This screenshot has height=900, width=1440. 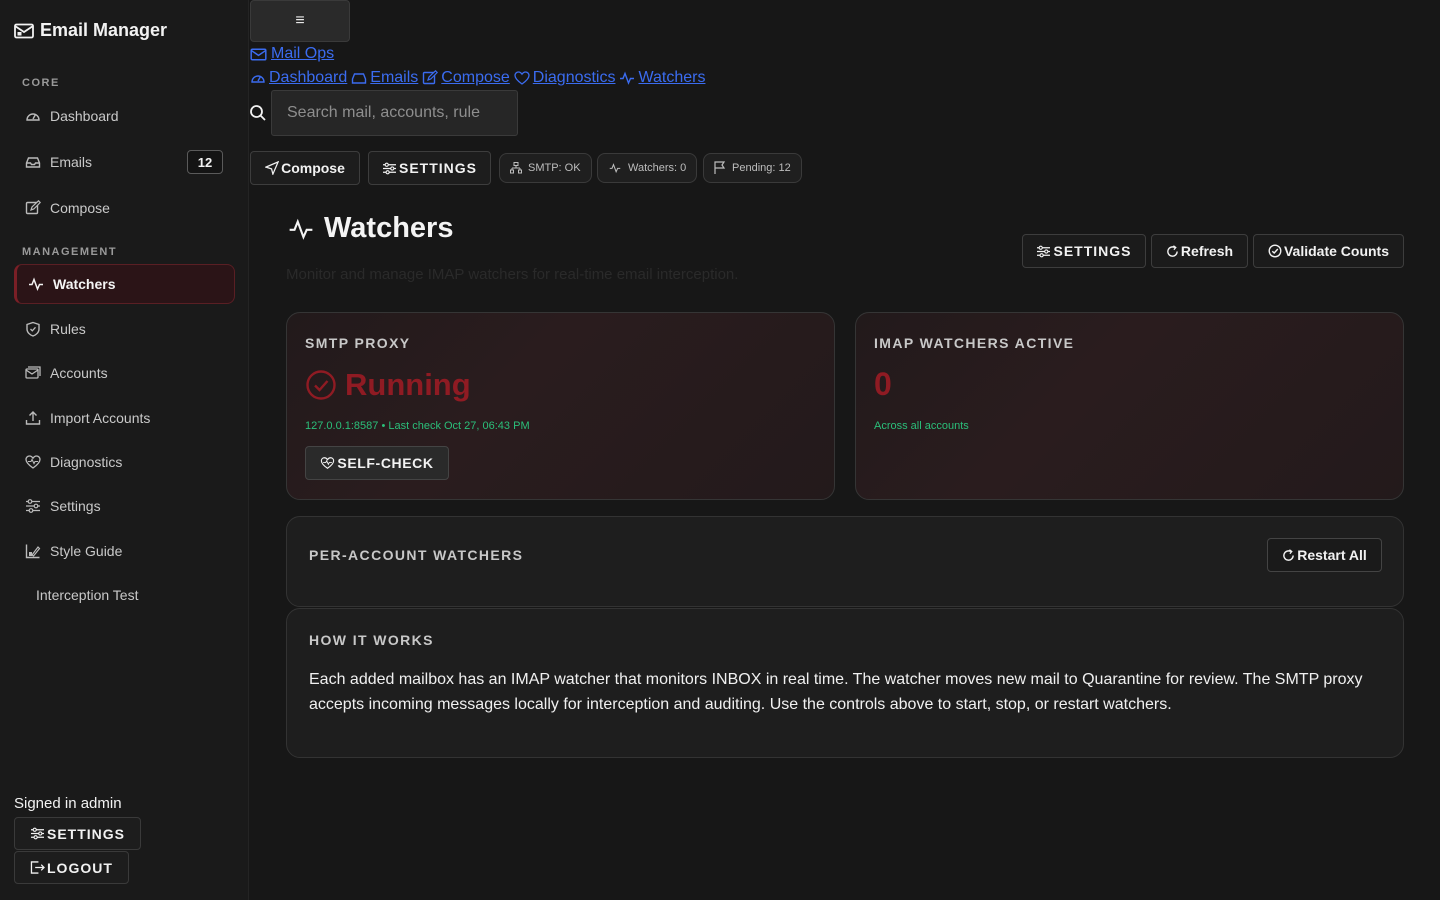 I want to click on palette-icon, so click(x=33, y=551).